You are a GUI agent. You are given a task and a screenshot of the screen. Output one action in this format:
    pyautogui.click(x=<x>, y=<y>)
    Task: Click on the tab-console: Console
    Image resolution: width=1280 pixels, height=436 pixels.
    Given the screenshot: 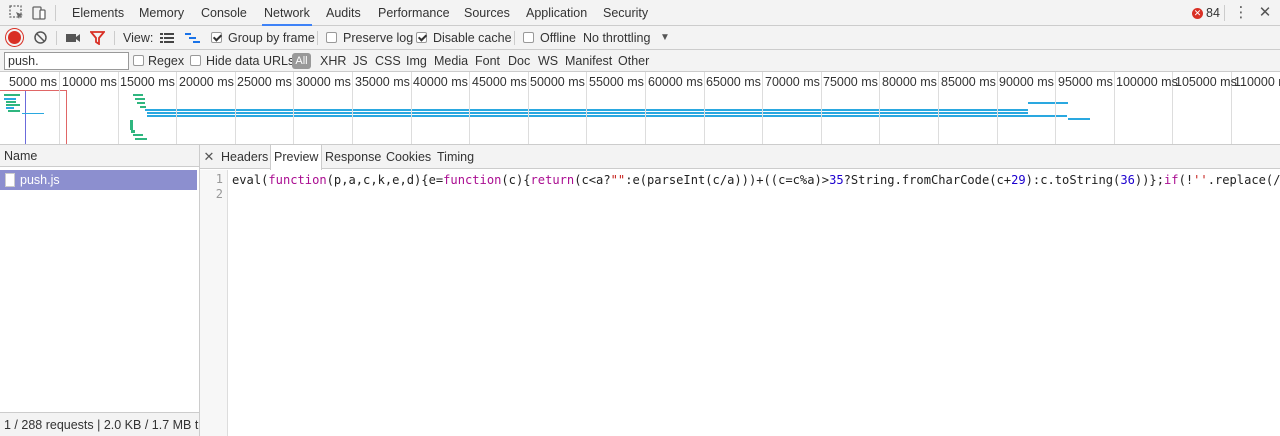 What is the action you would take?
    pyautogui.click(x=224, y=13)
    